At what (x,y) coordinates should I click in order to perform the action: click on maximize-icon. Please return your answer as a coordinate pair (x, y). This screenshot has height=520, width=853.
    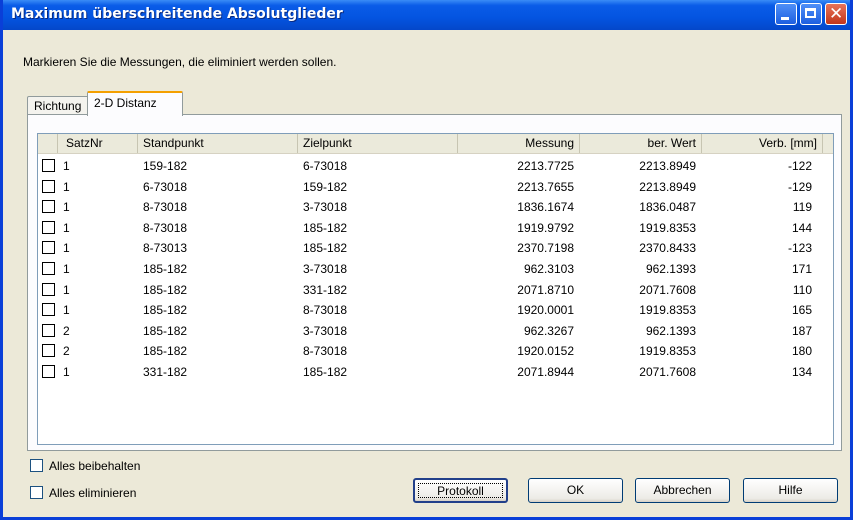
    Looking at the image, I should click on (810, 13).